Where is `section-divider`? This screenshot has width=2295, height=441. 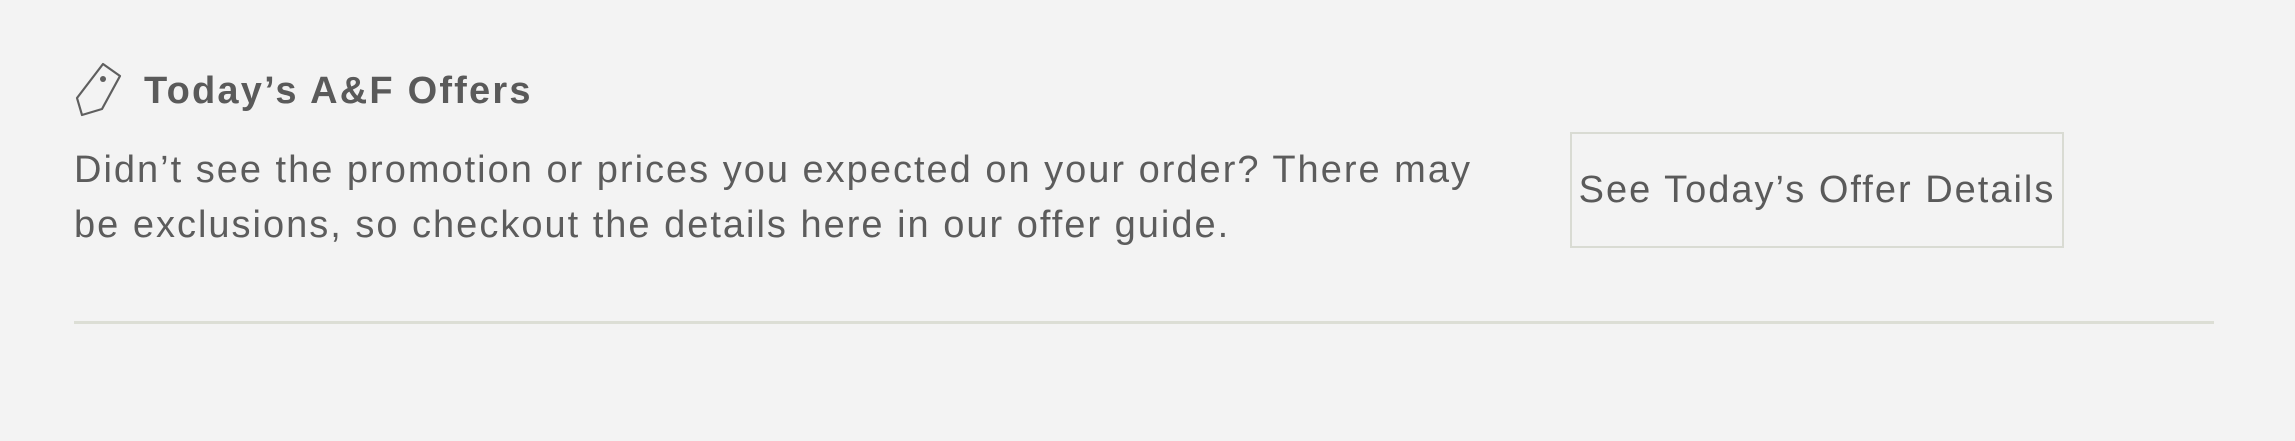
section-divider is located at coordinates (1144, 322).